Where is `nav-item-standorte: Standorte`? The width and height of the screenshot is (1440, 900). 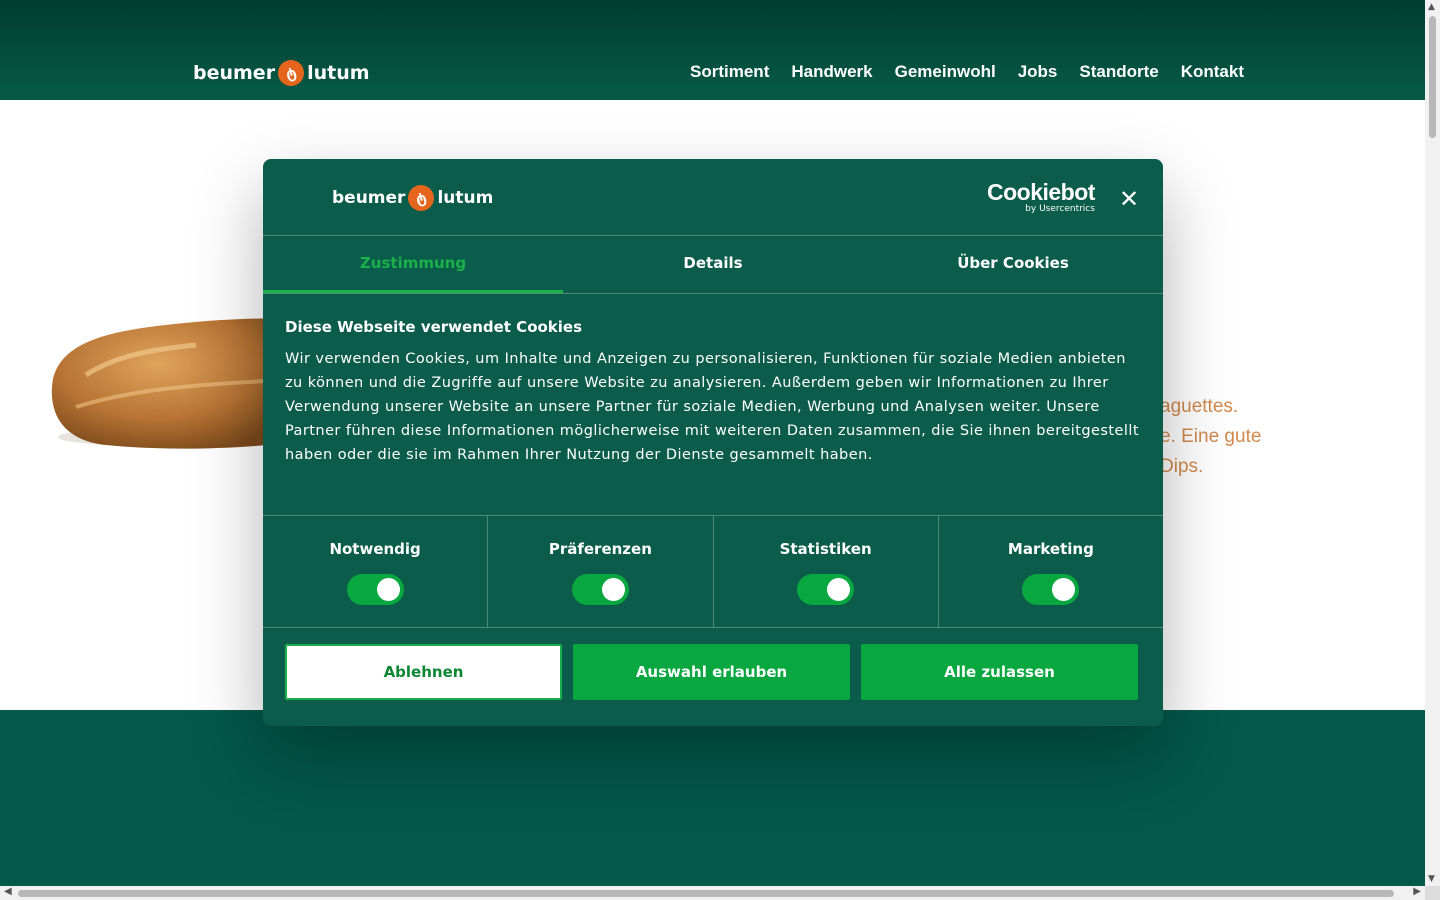
nav-item-standorte: Standorte is located at coordinates (1118, 72).